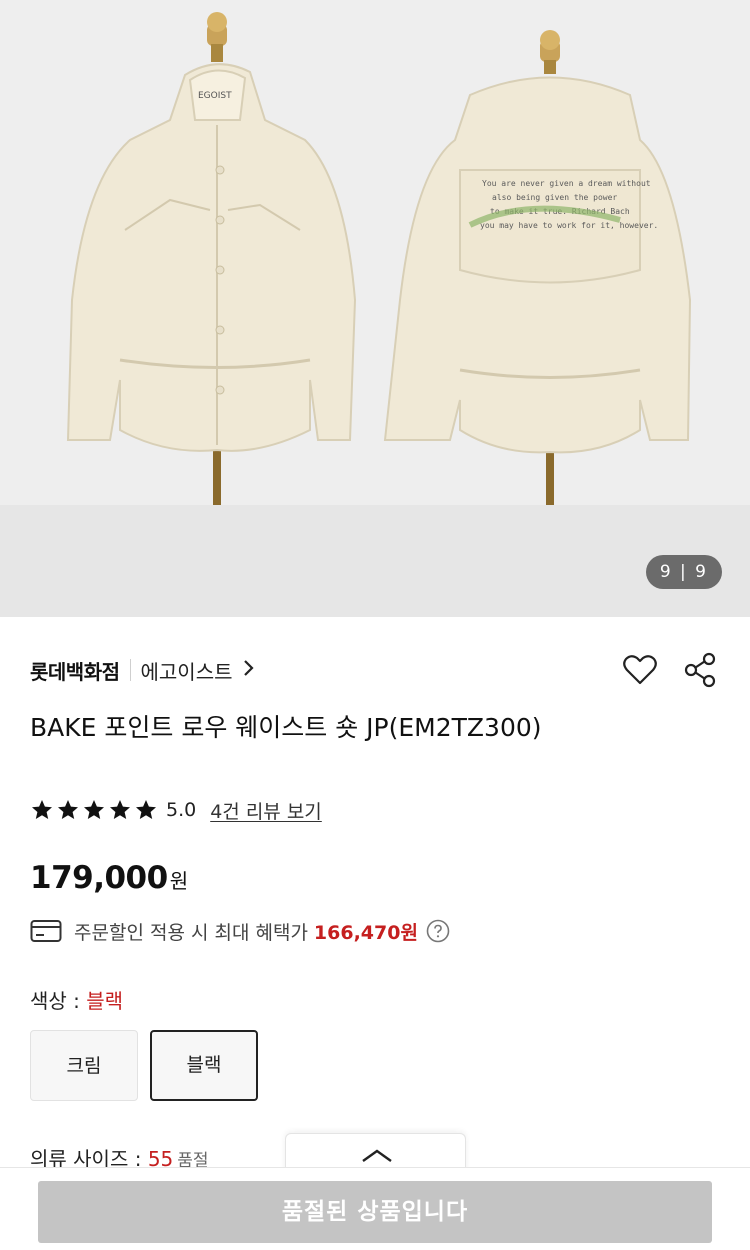  I want to click on share-icon, so click(700, 670).